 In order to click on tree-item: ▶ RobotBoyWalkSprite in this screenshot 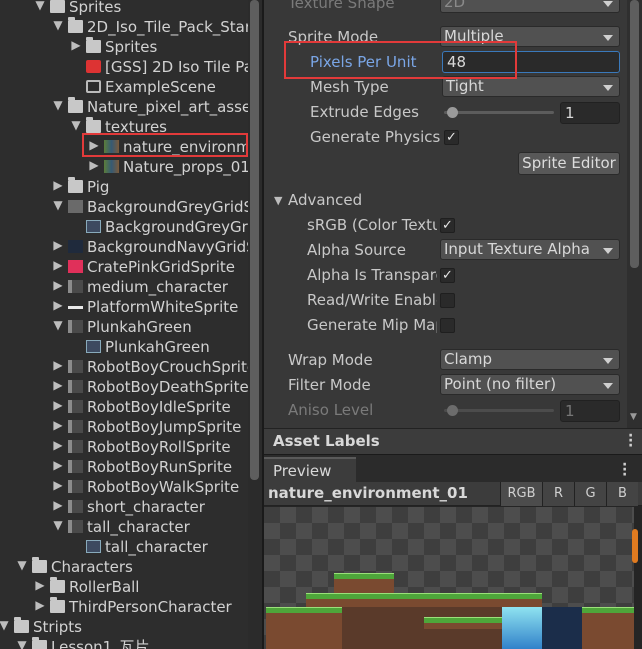, I will do `click(124, 487)`.